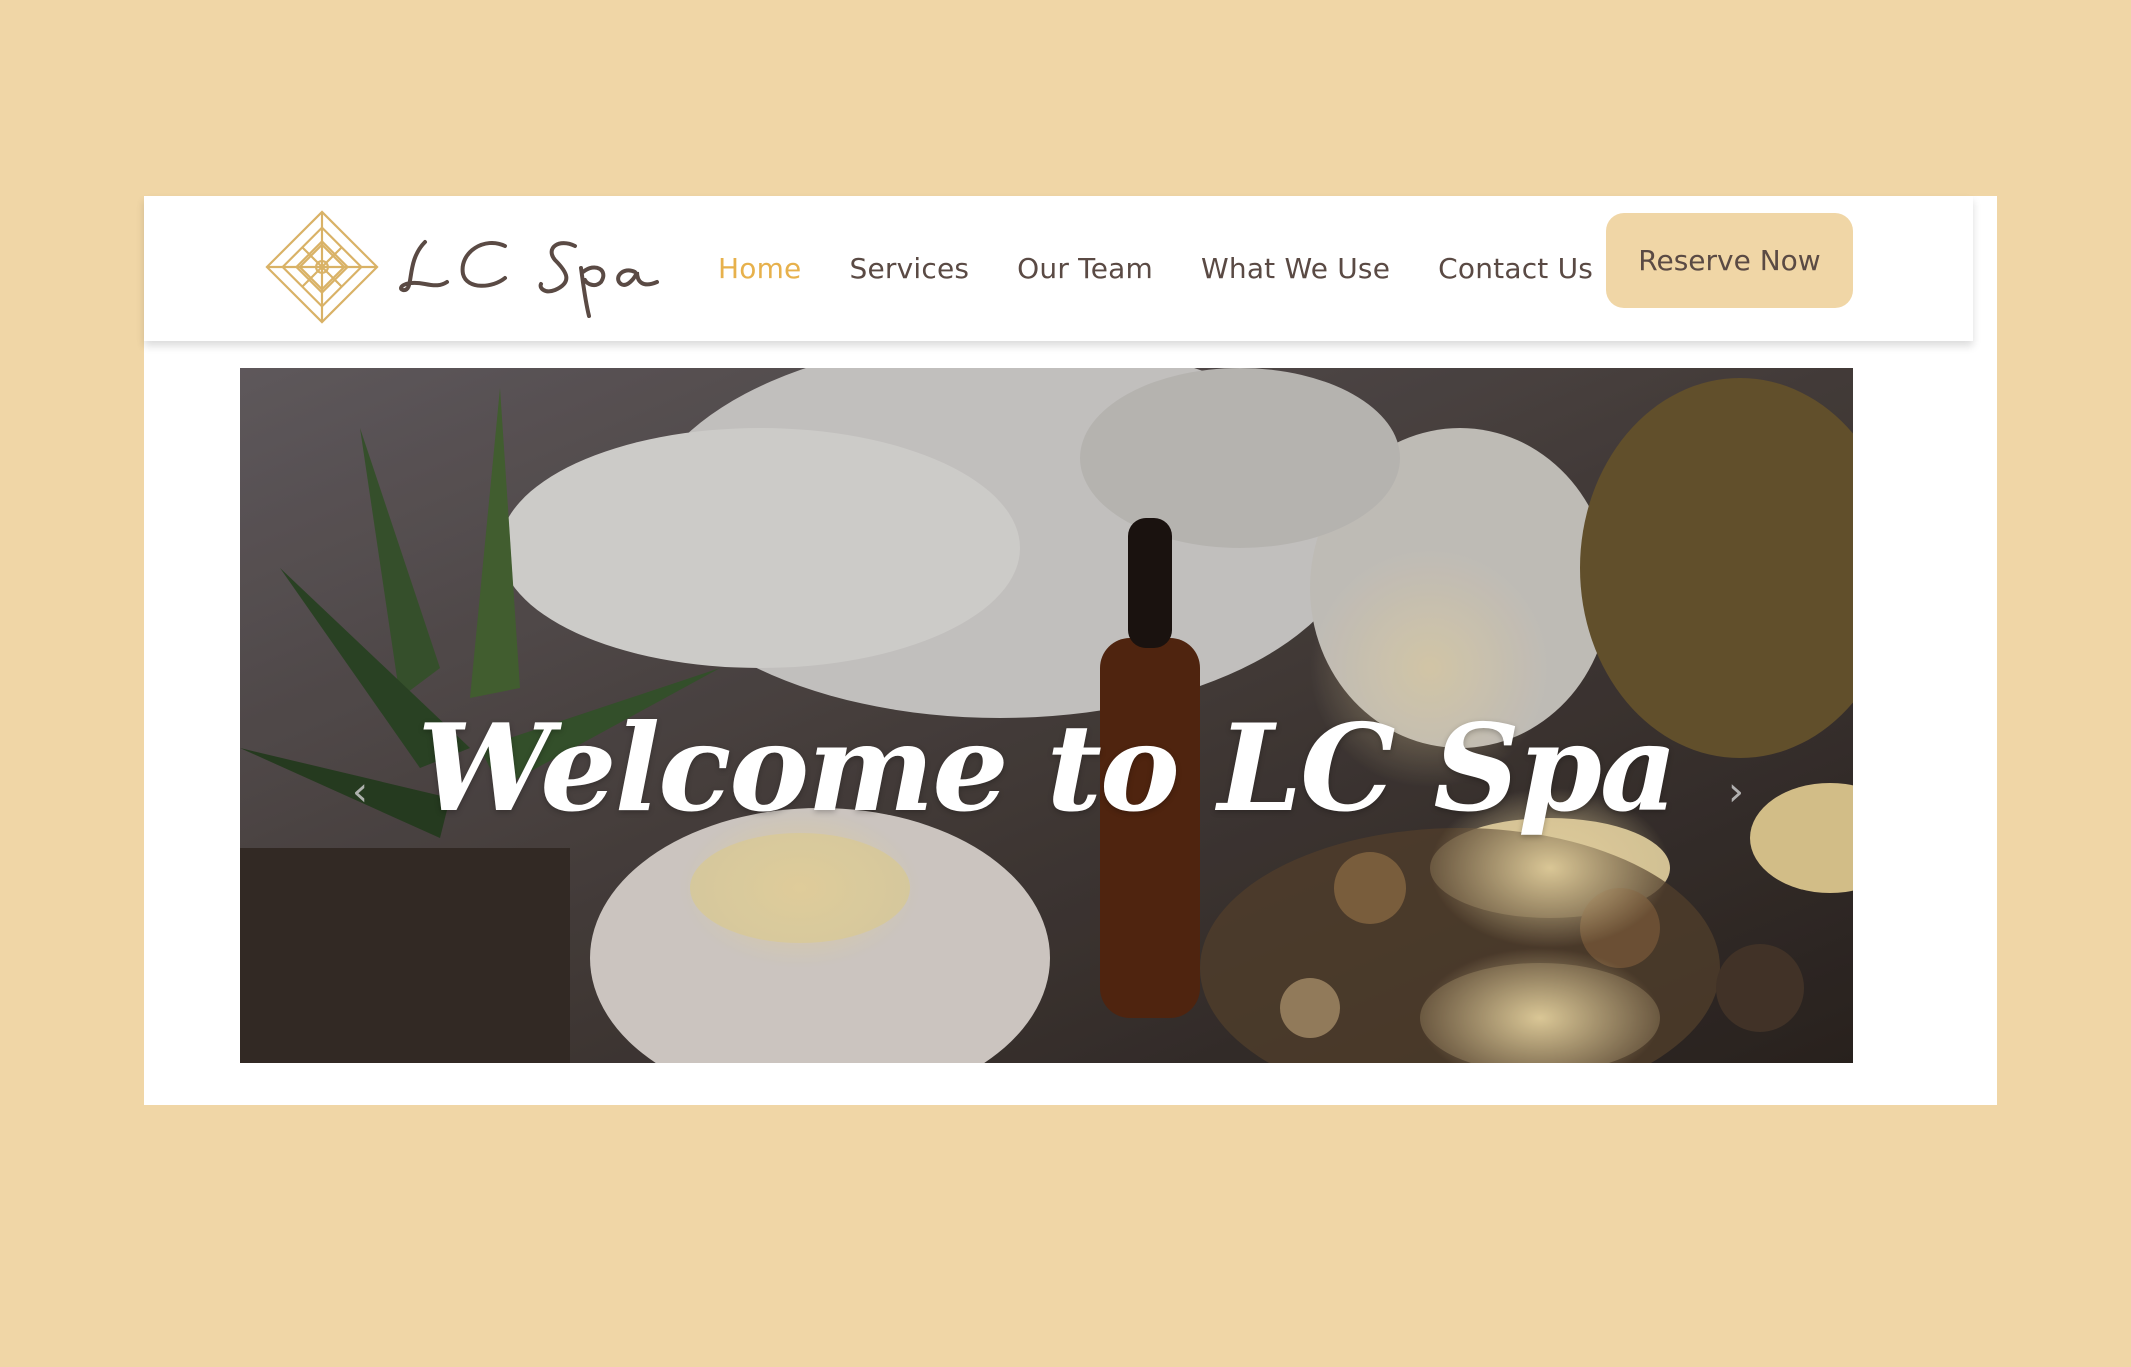 Image resolution: width=2131 pixels, height=1367 pixels. I want to click on brand-logo: LC Spa, so click(473, 267).